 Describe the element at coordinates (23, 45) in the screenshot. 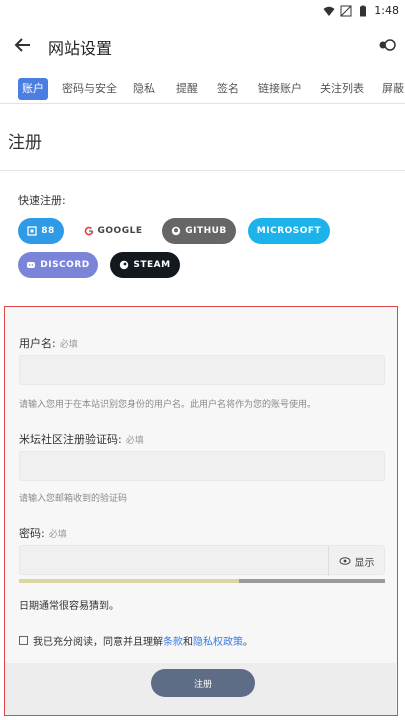

I see `arrow-left-icon` at that location.